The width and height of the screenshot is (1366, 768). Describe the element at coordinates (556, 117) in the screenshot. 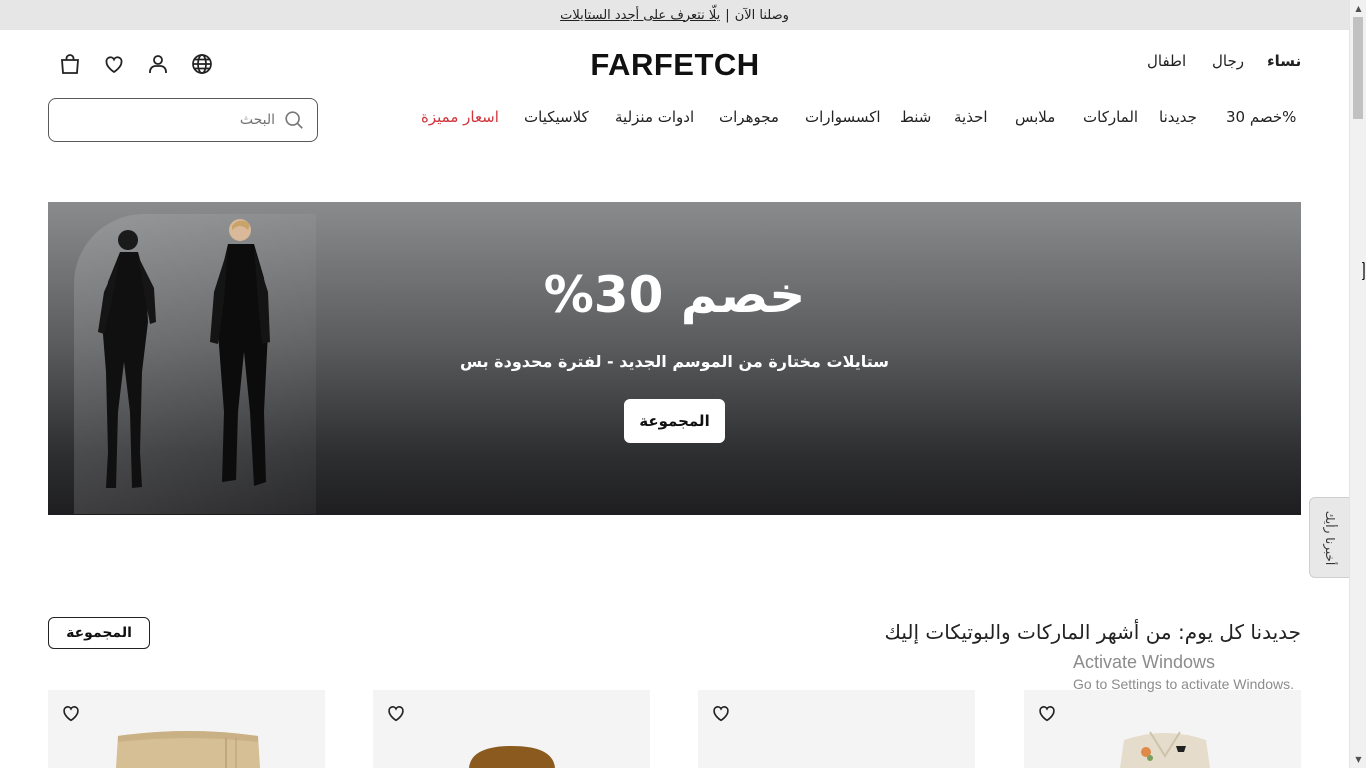

I see `nav-item-classics: كلاسيكيات` at that location.